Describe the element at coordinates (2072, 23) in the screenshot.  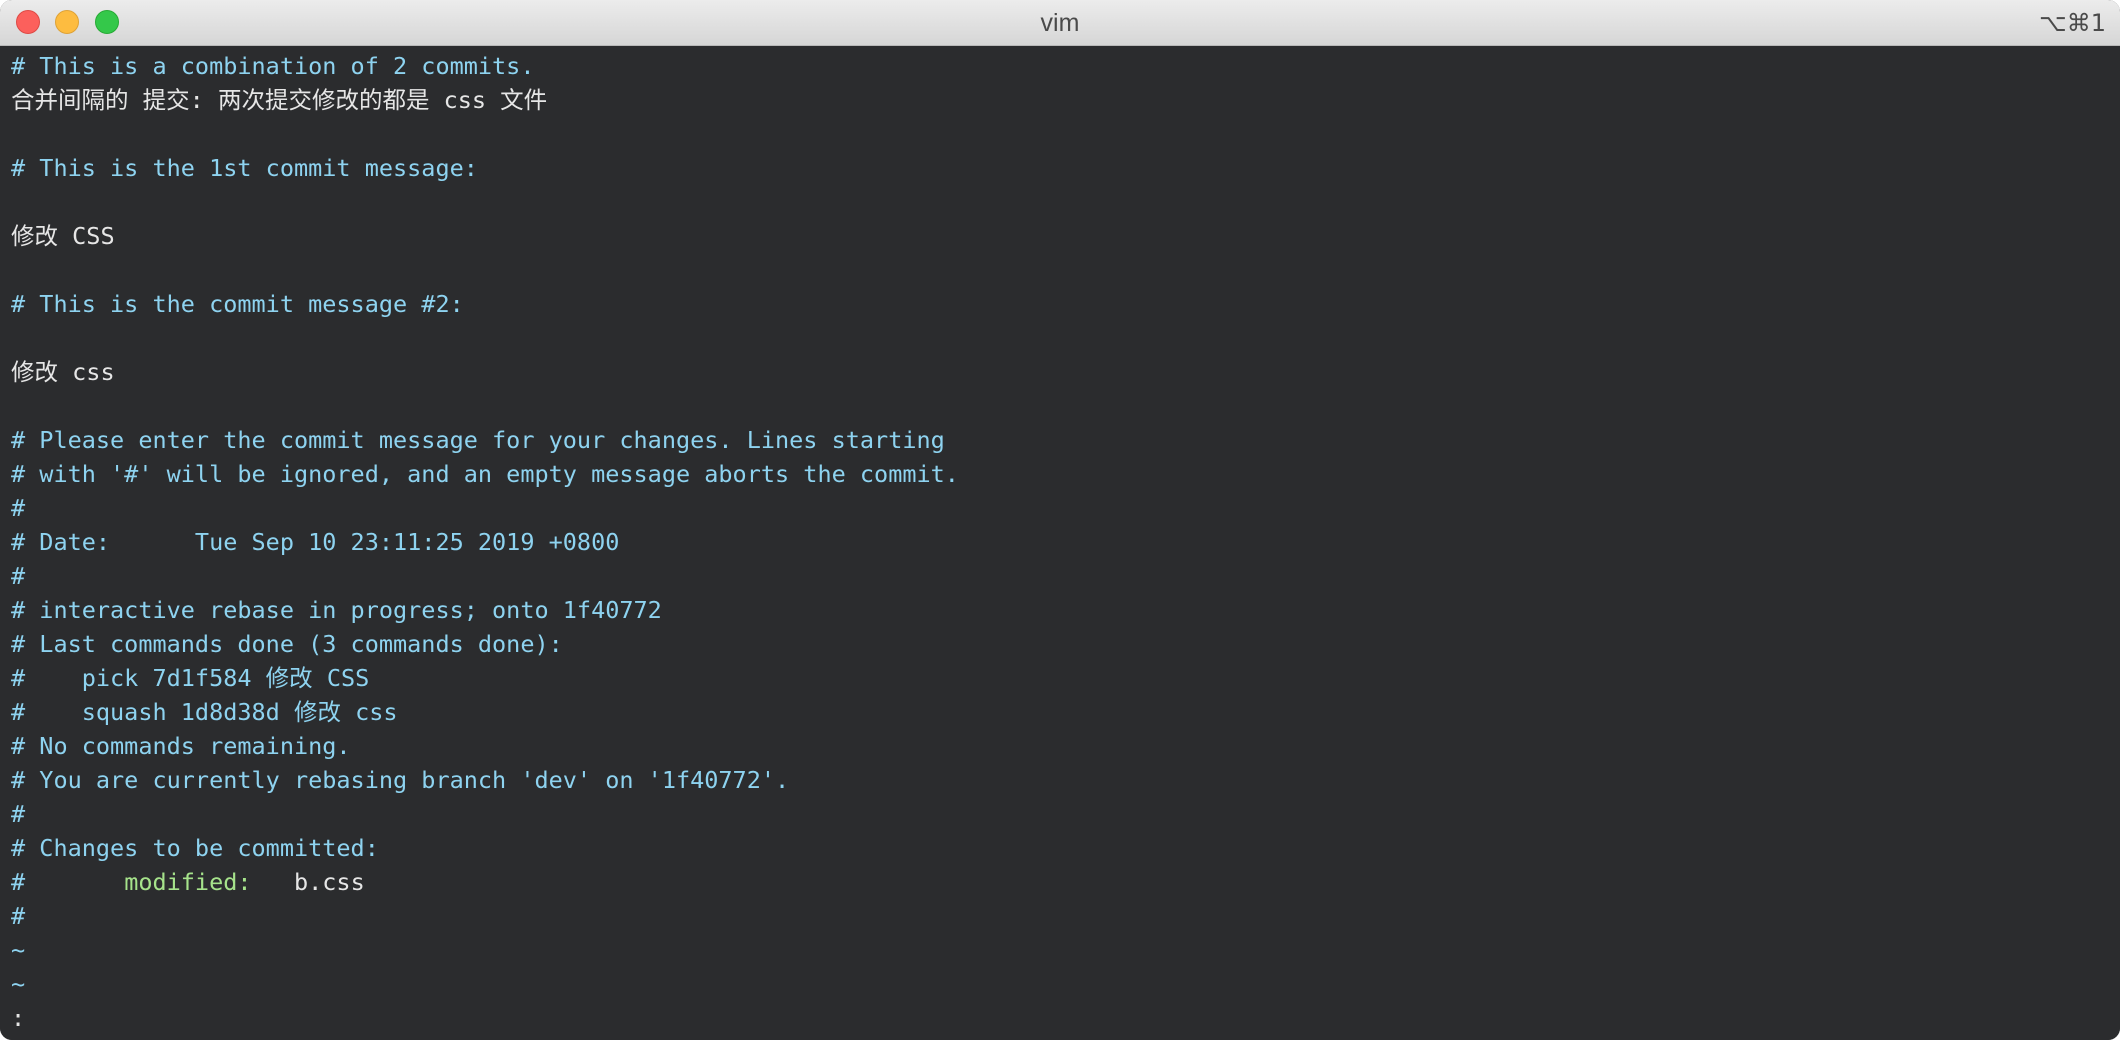
I see `window-shortcut-label: ⌥⌘1` at that location.